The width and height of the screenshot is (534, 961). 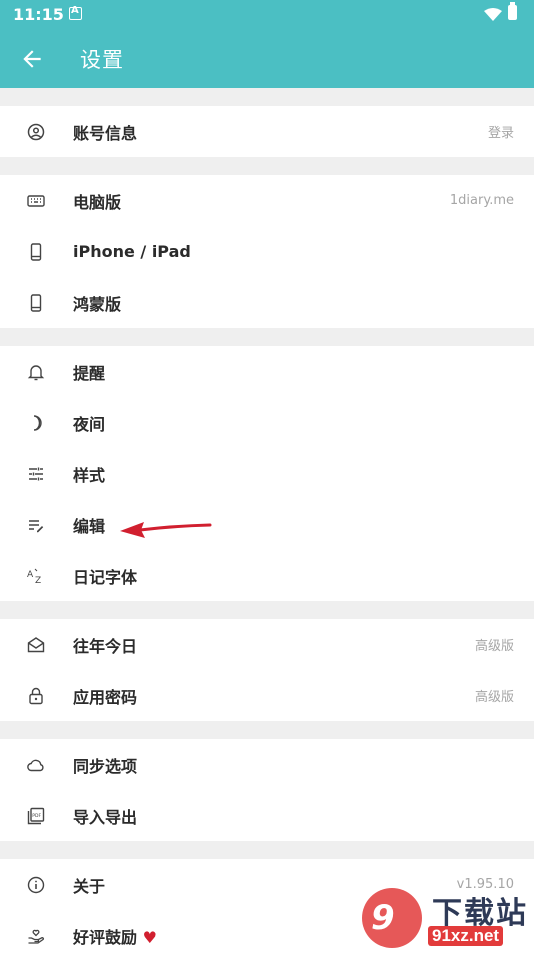 I want to click on group-premium: 往年今日 高级版 应用密码 高级版, so click(x=267, y=670).